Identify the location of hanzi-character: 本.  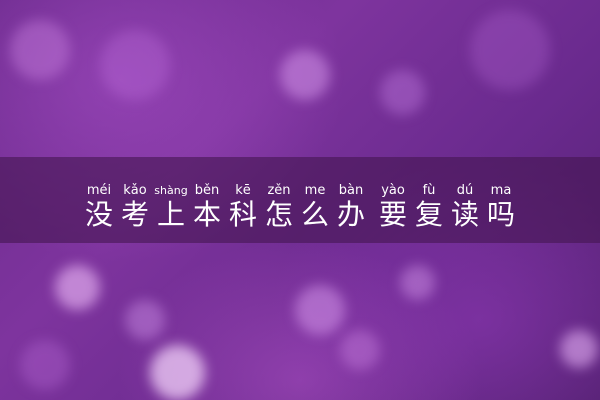
(206, 214).